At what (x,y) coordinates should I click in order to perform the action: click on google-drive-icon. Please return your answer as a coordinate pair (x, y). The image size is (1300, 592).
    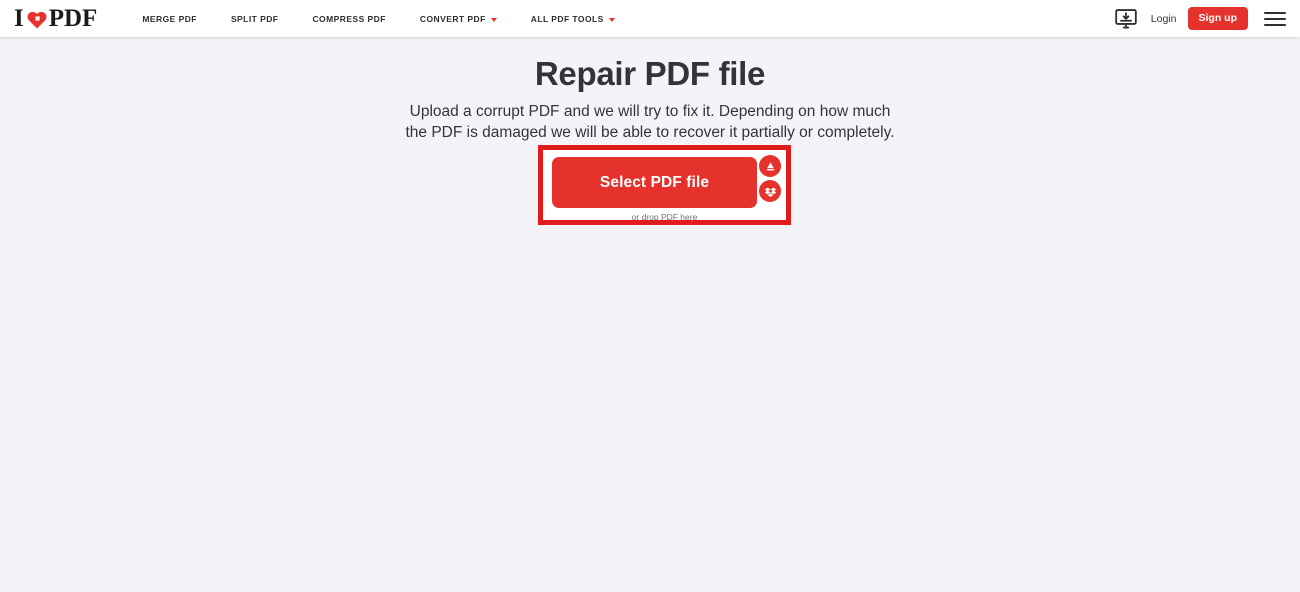
    Looking at the image, I should click on (770, 166).